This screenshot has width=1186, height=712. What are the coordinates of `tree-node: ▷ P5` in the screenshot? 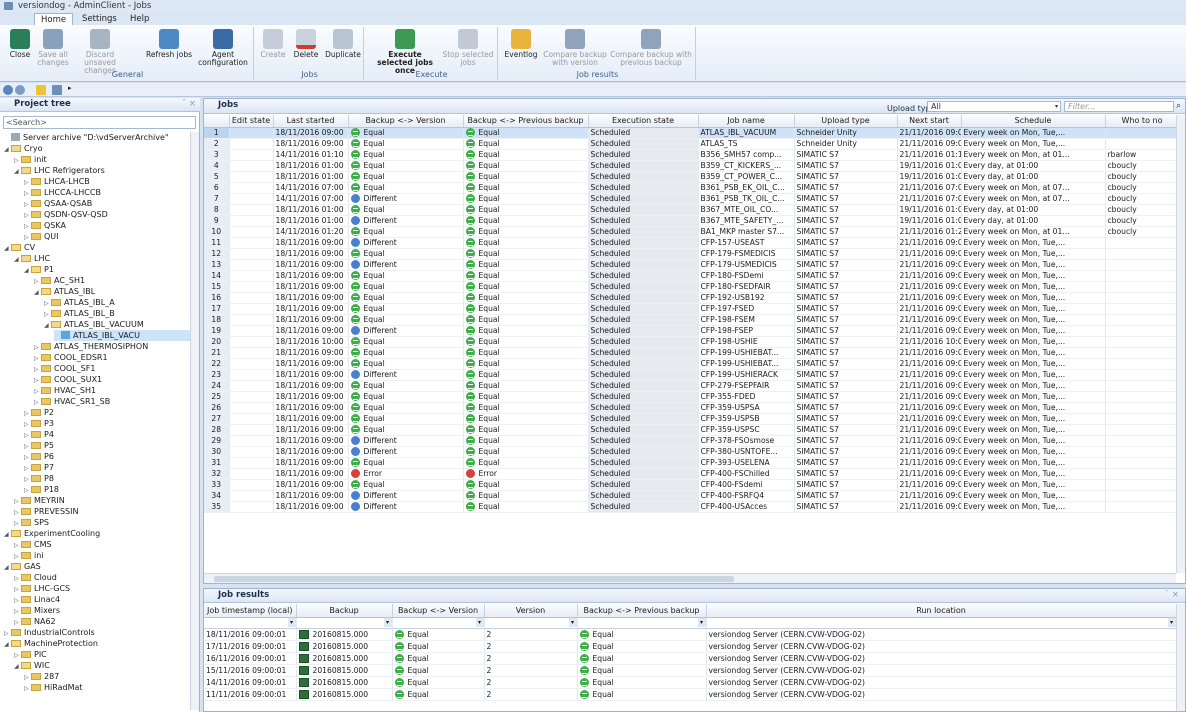 It's located at (107, 445).